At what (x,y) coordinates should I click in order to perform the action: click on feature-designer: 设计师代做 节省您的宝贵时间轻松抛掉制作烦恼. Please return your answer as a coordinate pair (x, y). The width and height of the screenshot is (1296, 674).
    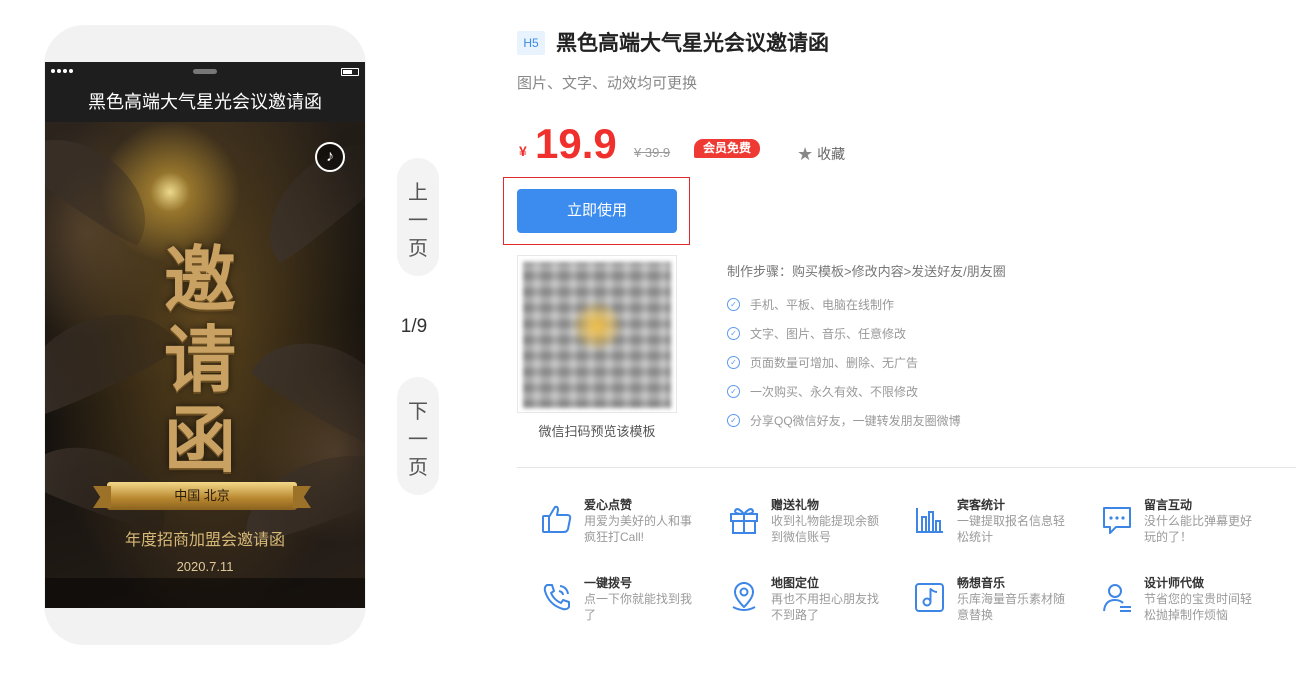
    Looking at the image, I should click on (1190, 599).